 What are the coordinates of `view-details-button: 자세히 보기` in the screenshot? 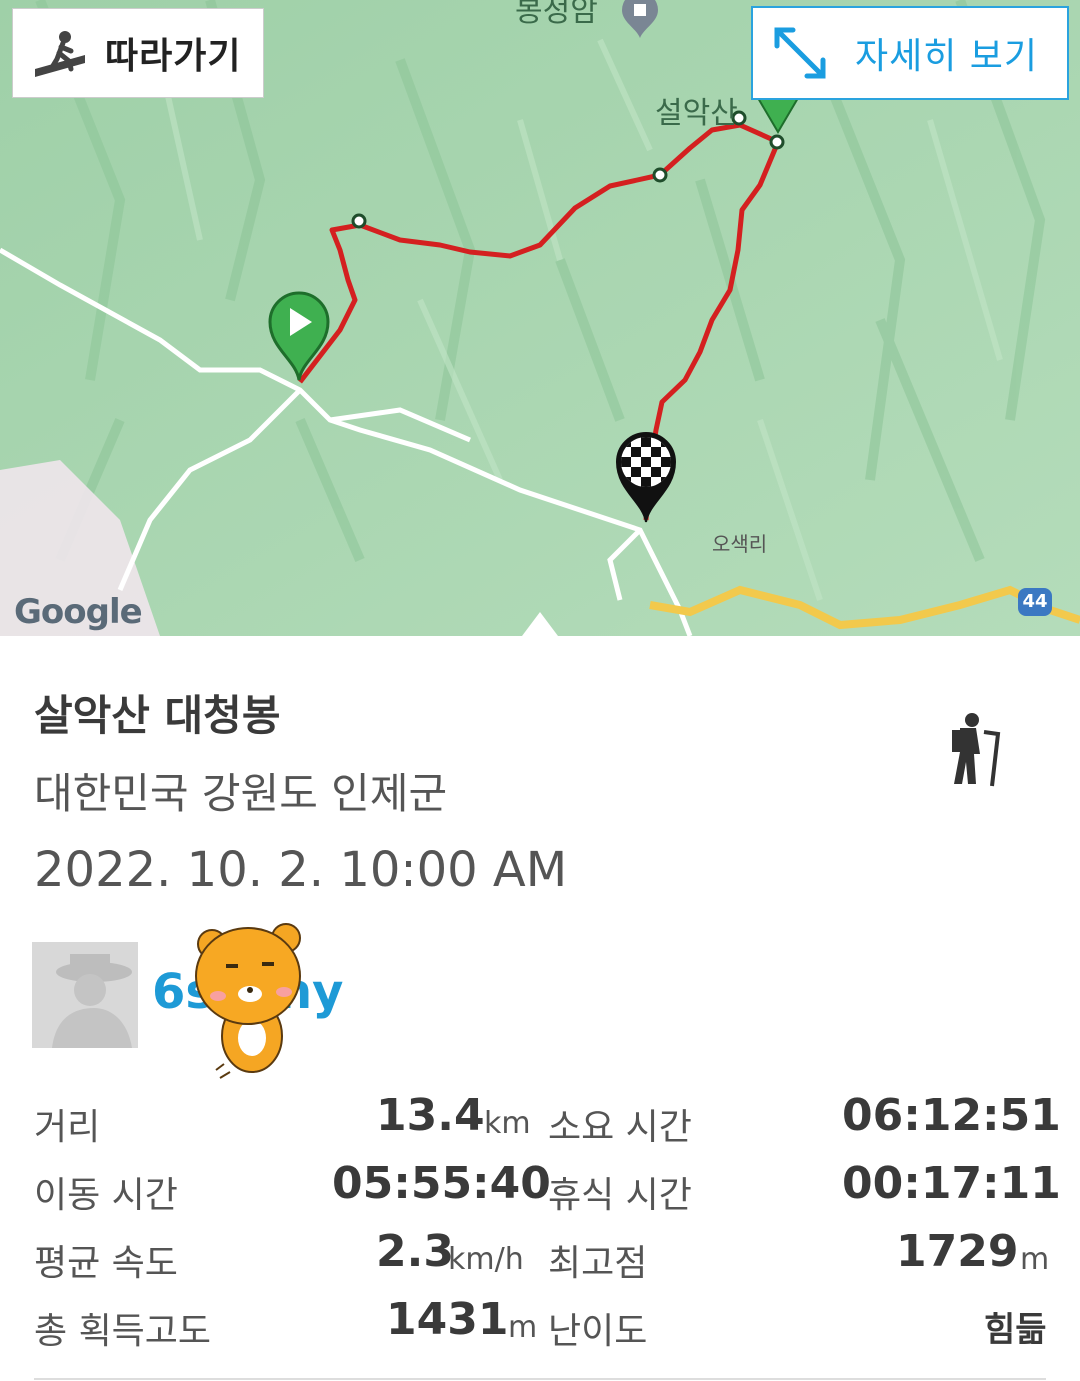 It's located at (910, 53).